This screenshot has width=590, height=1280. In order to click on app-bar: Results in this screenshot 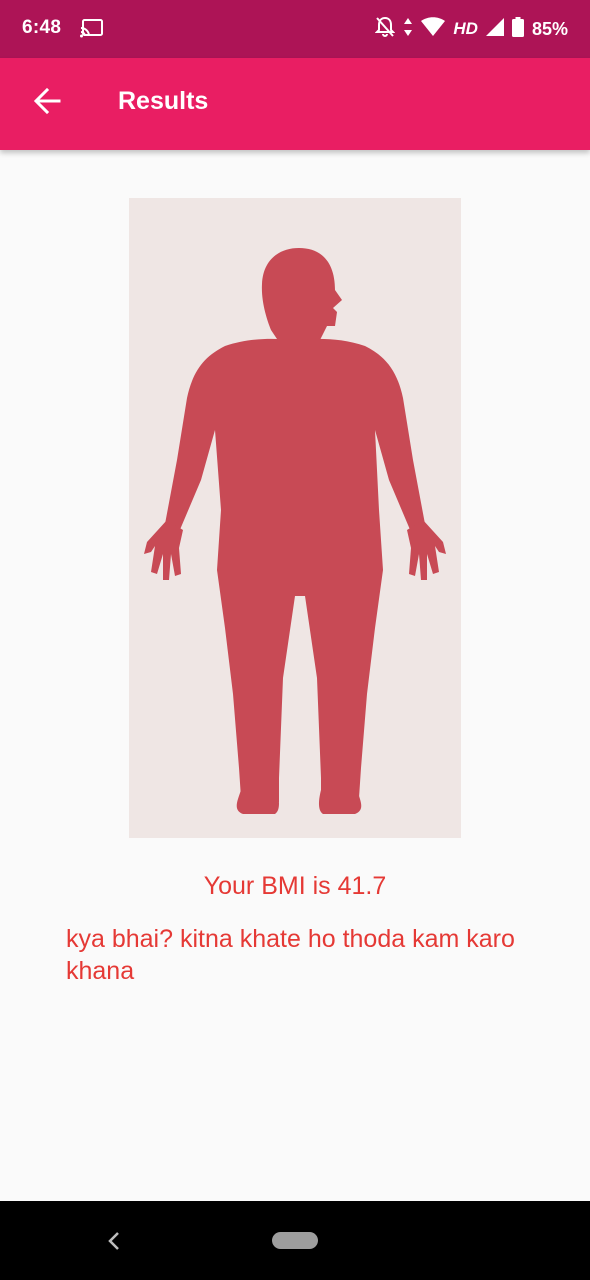, I will do `click(295, 104)`.